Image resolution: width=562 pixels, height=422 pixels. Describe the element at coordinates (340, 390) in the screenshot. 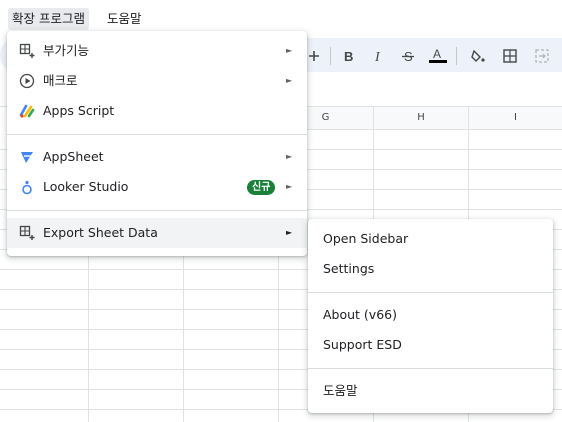

I see `menu-item-label: 도움말` at that location.